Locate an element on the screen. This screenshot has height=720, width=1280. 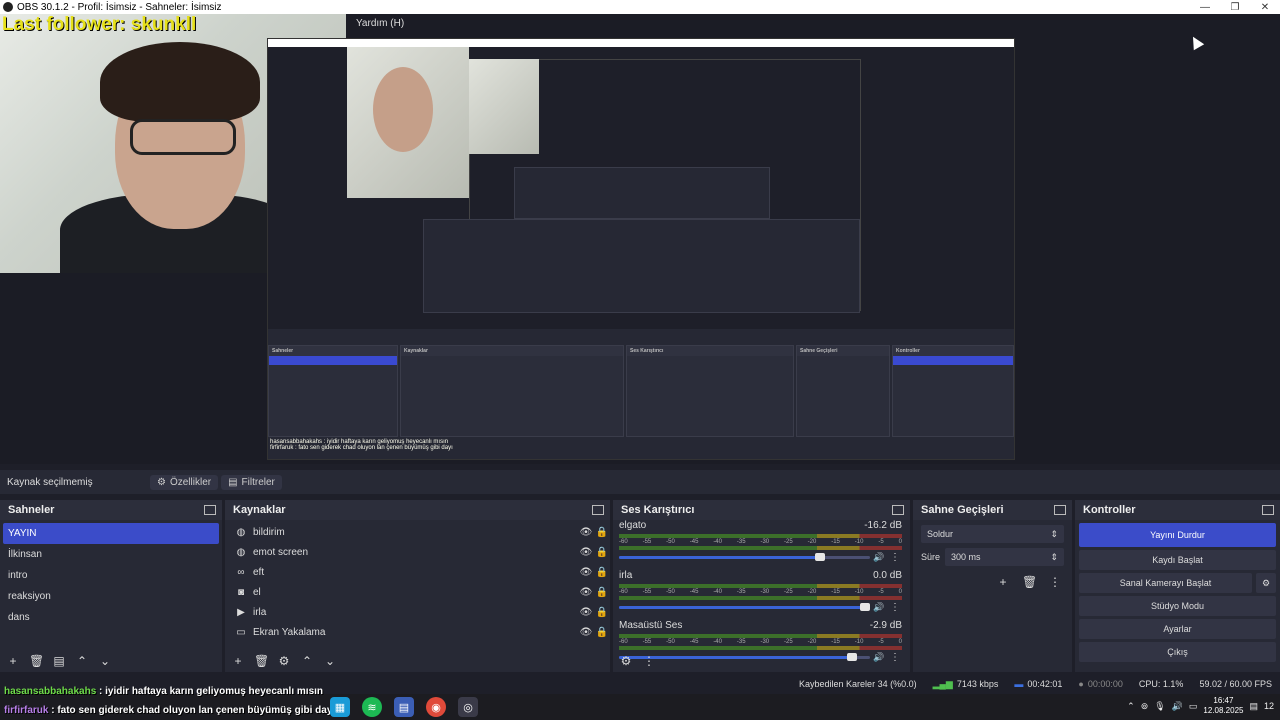
volume-icon: 🔊 is located at coordinates (1177, 706).